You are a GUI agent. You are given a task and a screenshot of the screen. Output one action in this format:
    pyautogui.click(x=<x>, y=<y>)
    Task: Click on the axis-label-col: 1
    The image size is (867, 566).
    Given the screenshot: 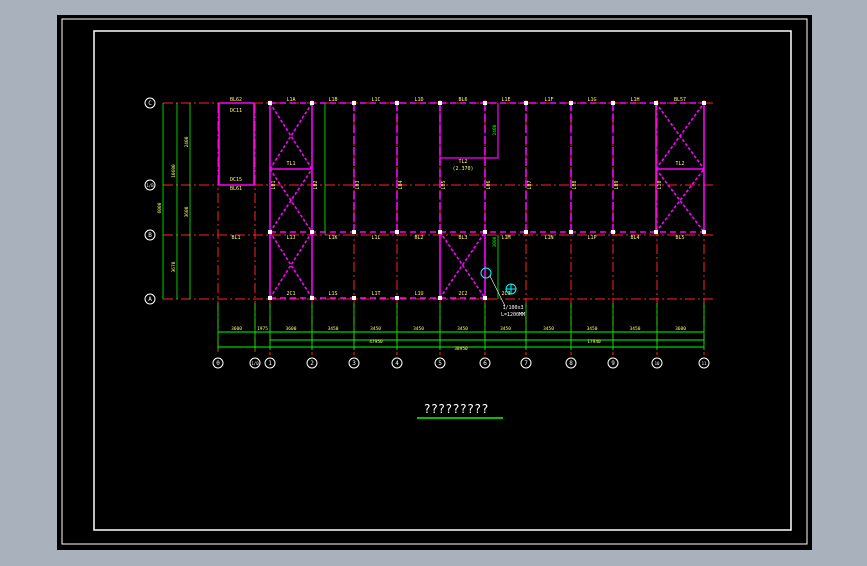 What is the action you would take?
    pyautogui.click(x=270, y=363)
    